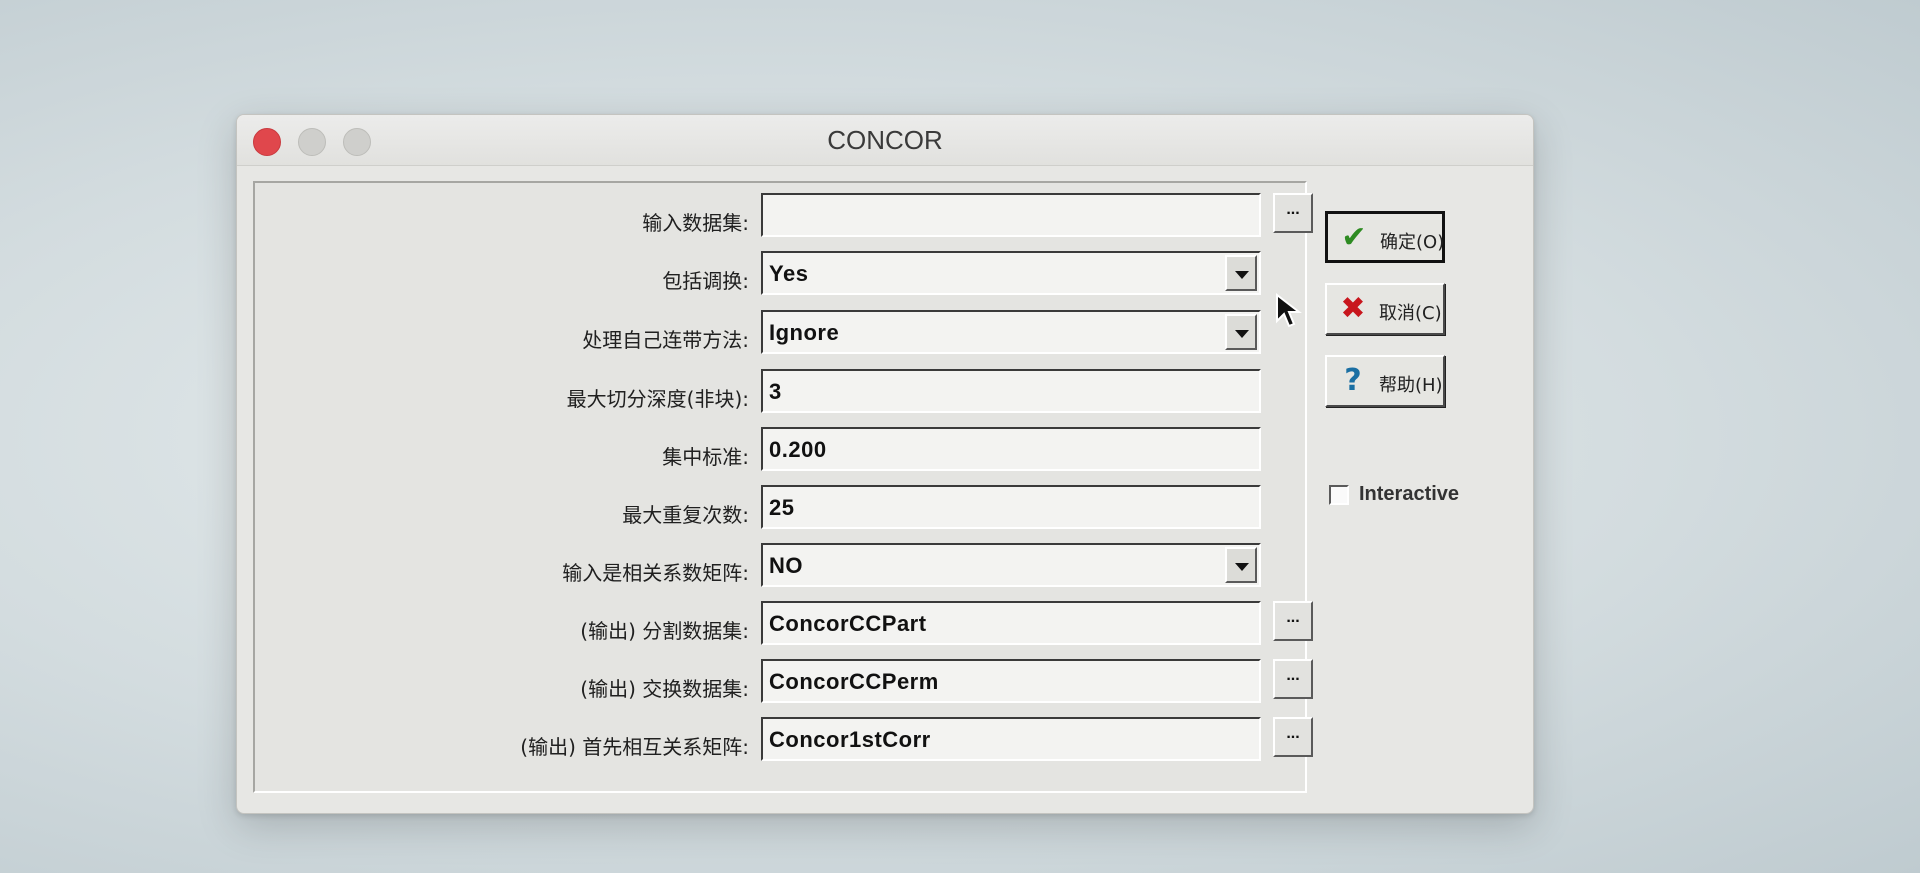 The height and width of the screenshot is (873, 1920). What do you see at coordinates (705, 457) in the screenshot?
I see `convergence-label: 集中标准:` at bounding box center [705, 457].